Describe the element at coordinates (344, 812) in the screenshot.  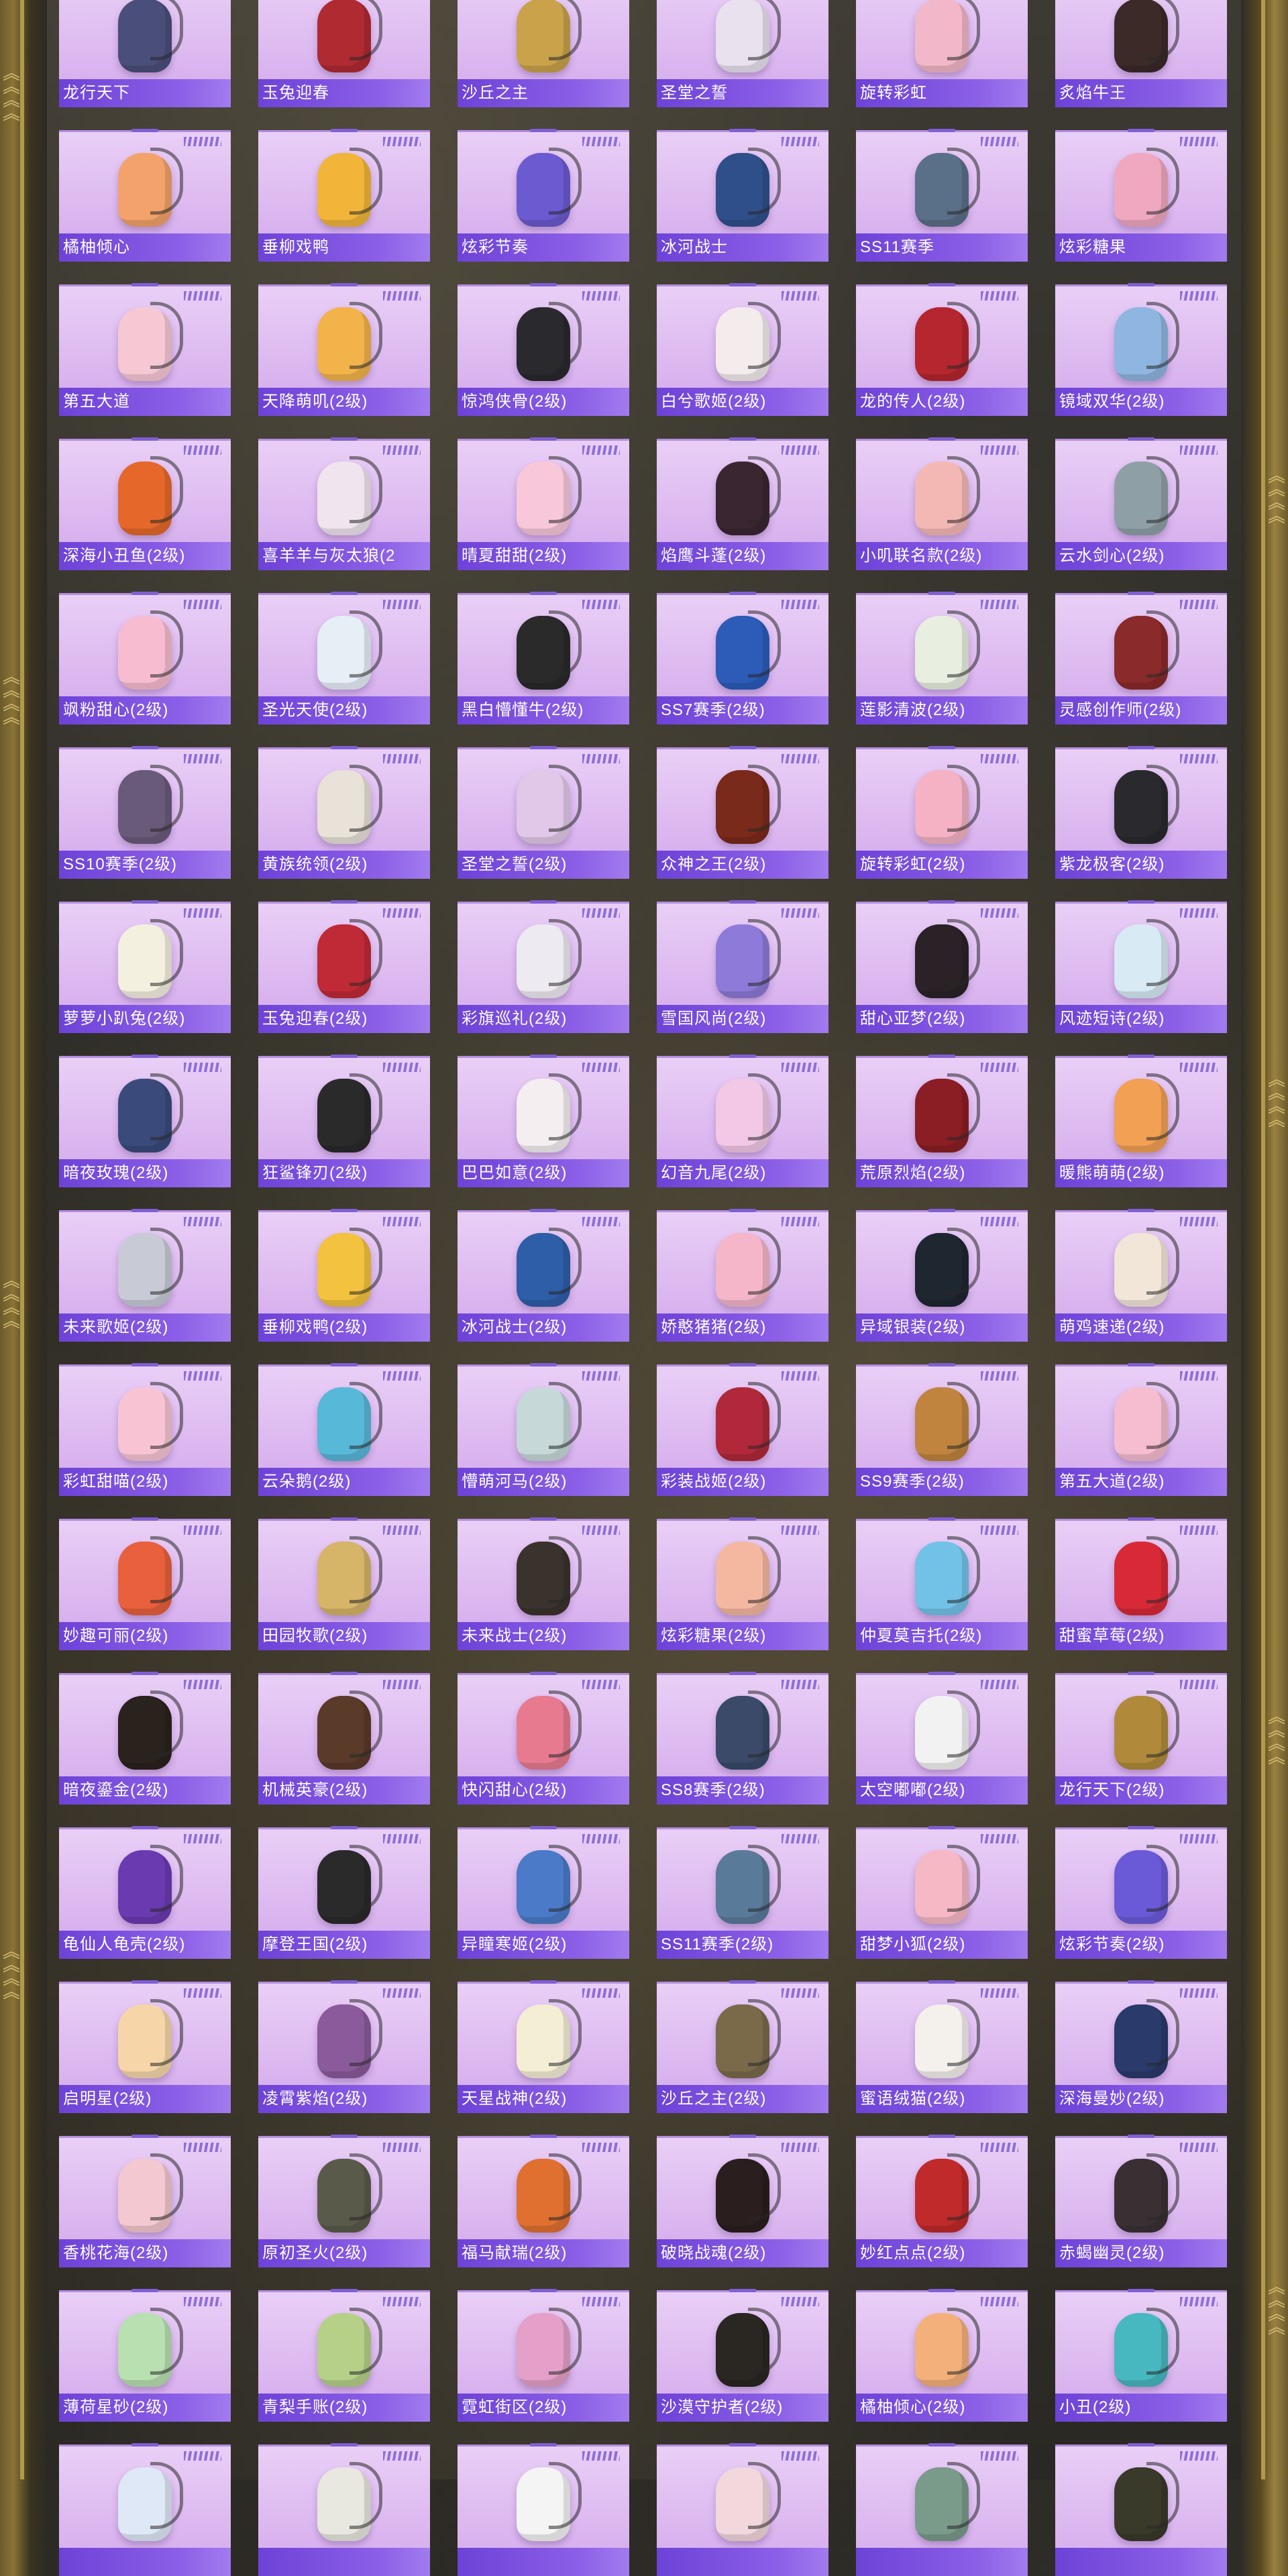
I see `backpack-card: 黄族统领(2级)` at that location.